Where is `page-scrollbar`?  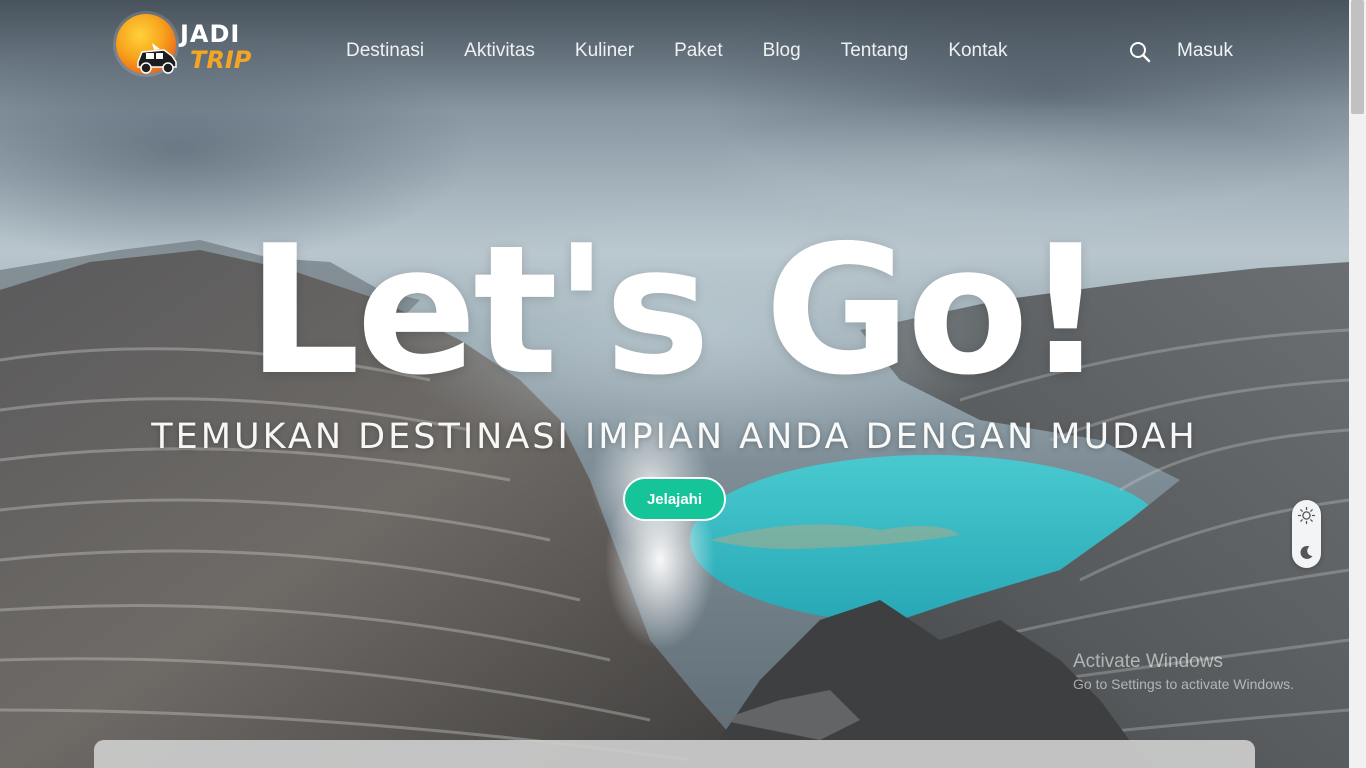 page-scrollbar is located at coordinates (1357, 384).